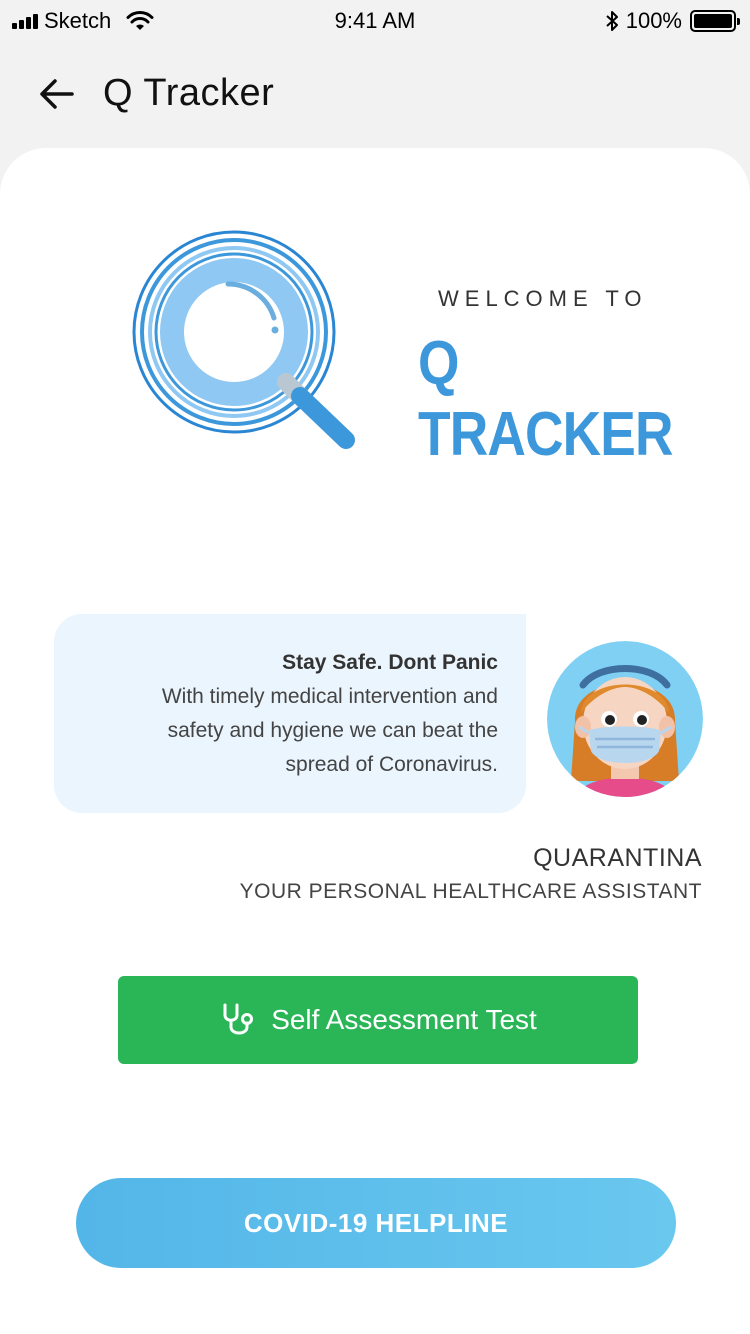 This screenshot has width=750, height=1334. Describe the element at coordinates (376, 1223) in the screenshot. I see `covid-helpline-button: COVID-19 HELPLINE` at that location.